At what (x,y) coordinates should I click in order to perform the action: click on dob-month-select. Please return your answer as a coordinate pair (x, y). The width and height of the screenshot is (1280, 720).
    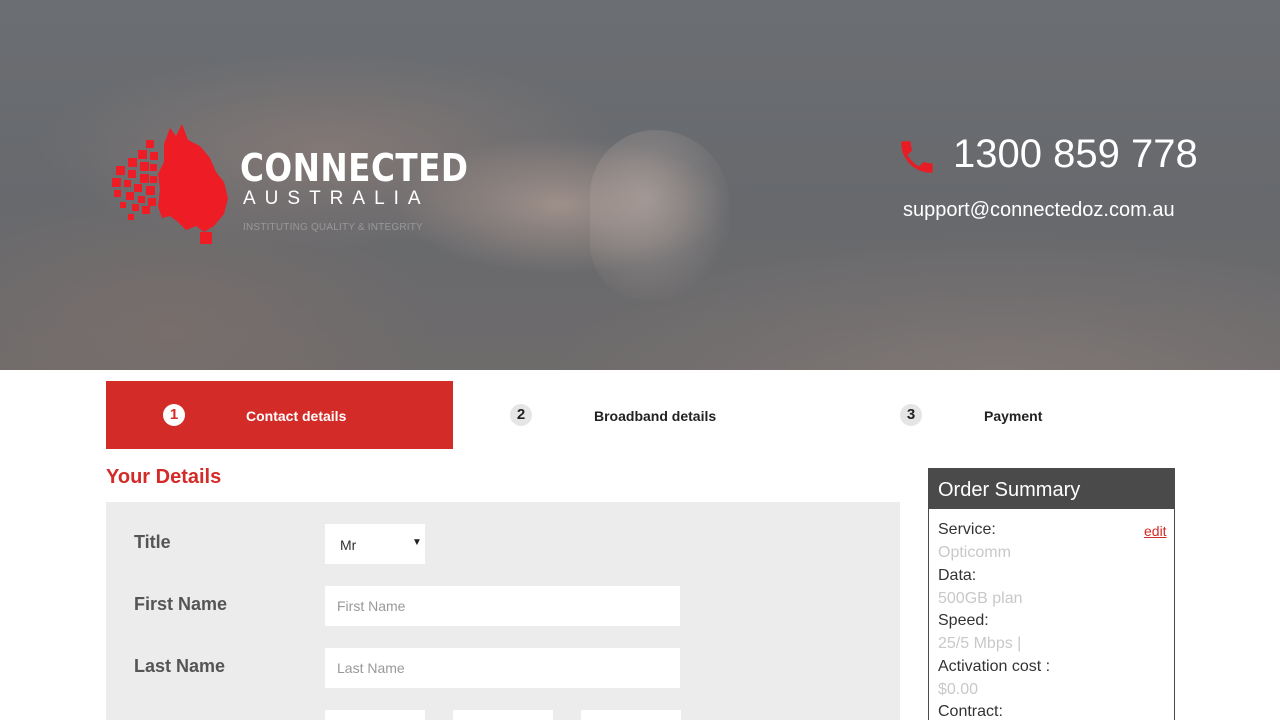
    Looking at the image, I should click on (503, 715).